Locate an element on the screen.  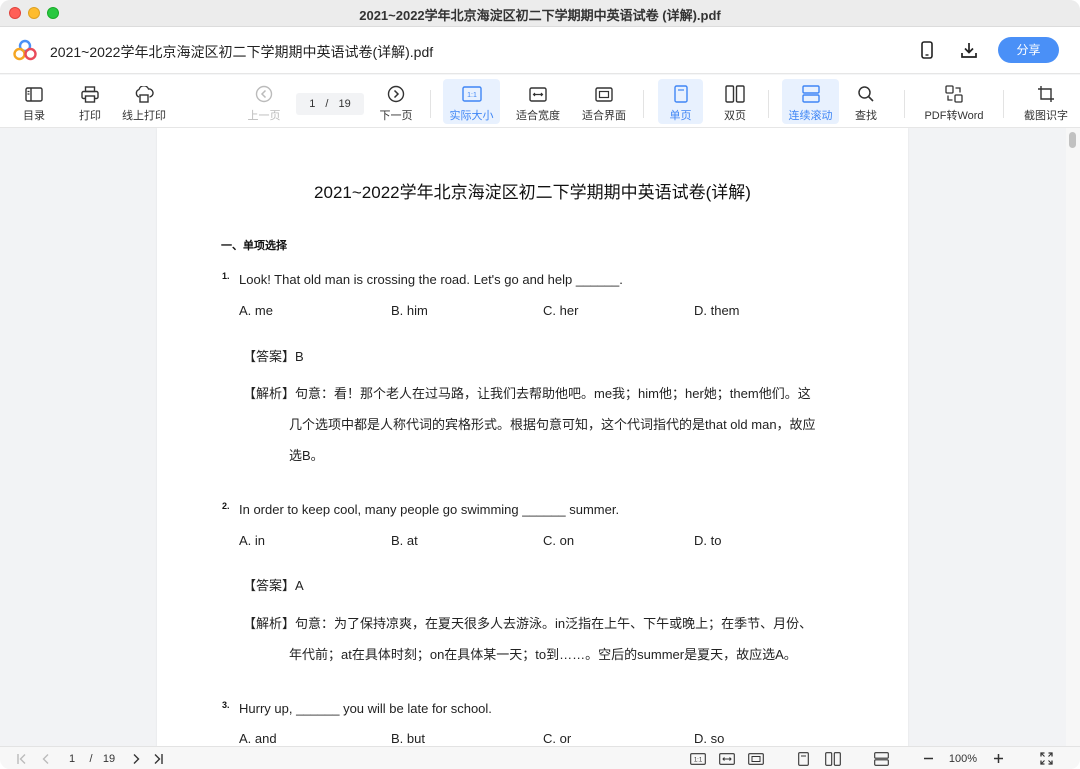
next-page-icon is located at coordinates (136, 758).